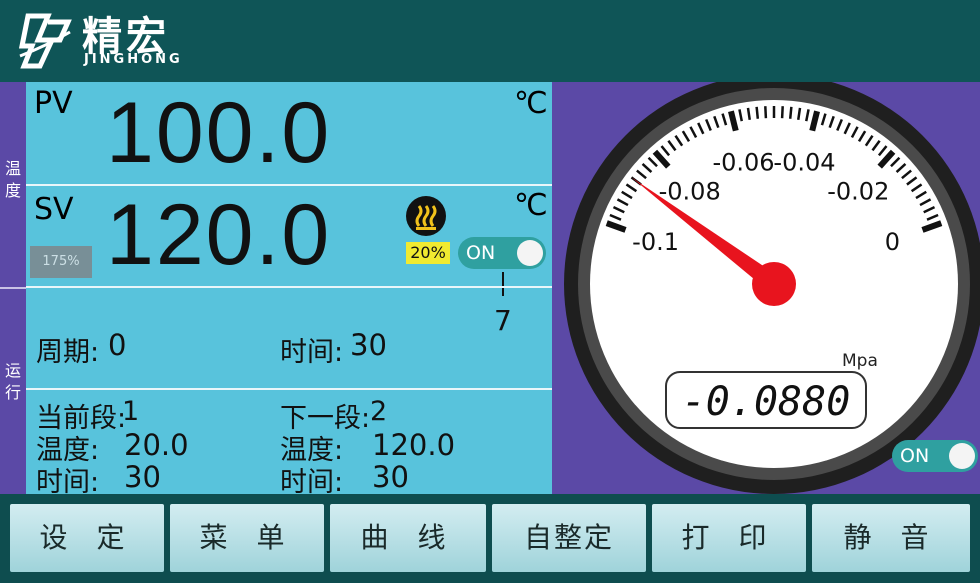 This screenshot has height=583, width=980. Describe the element at coordinates (379, 411) in the screenshot. I see `next-segment-value: 2` at that location.